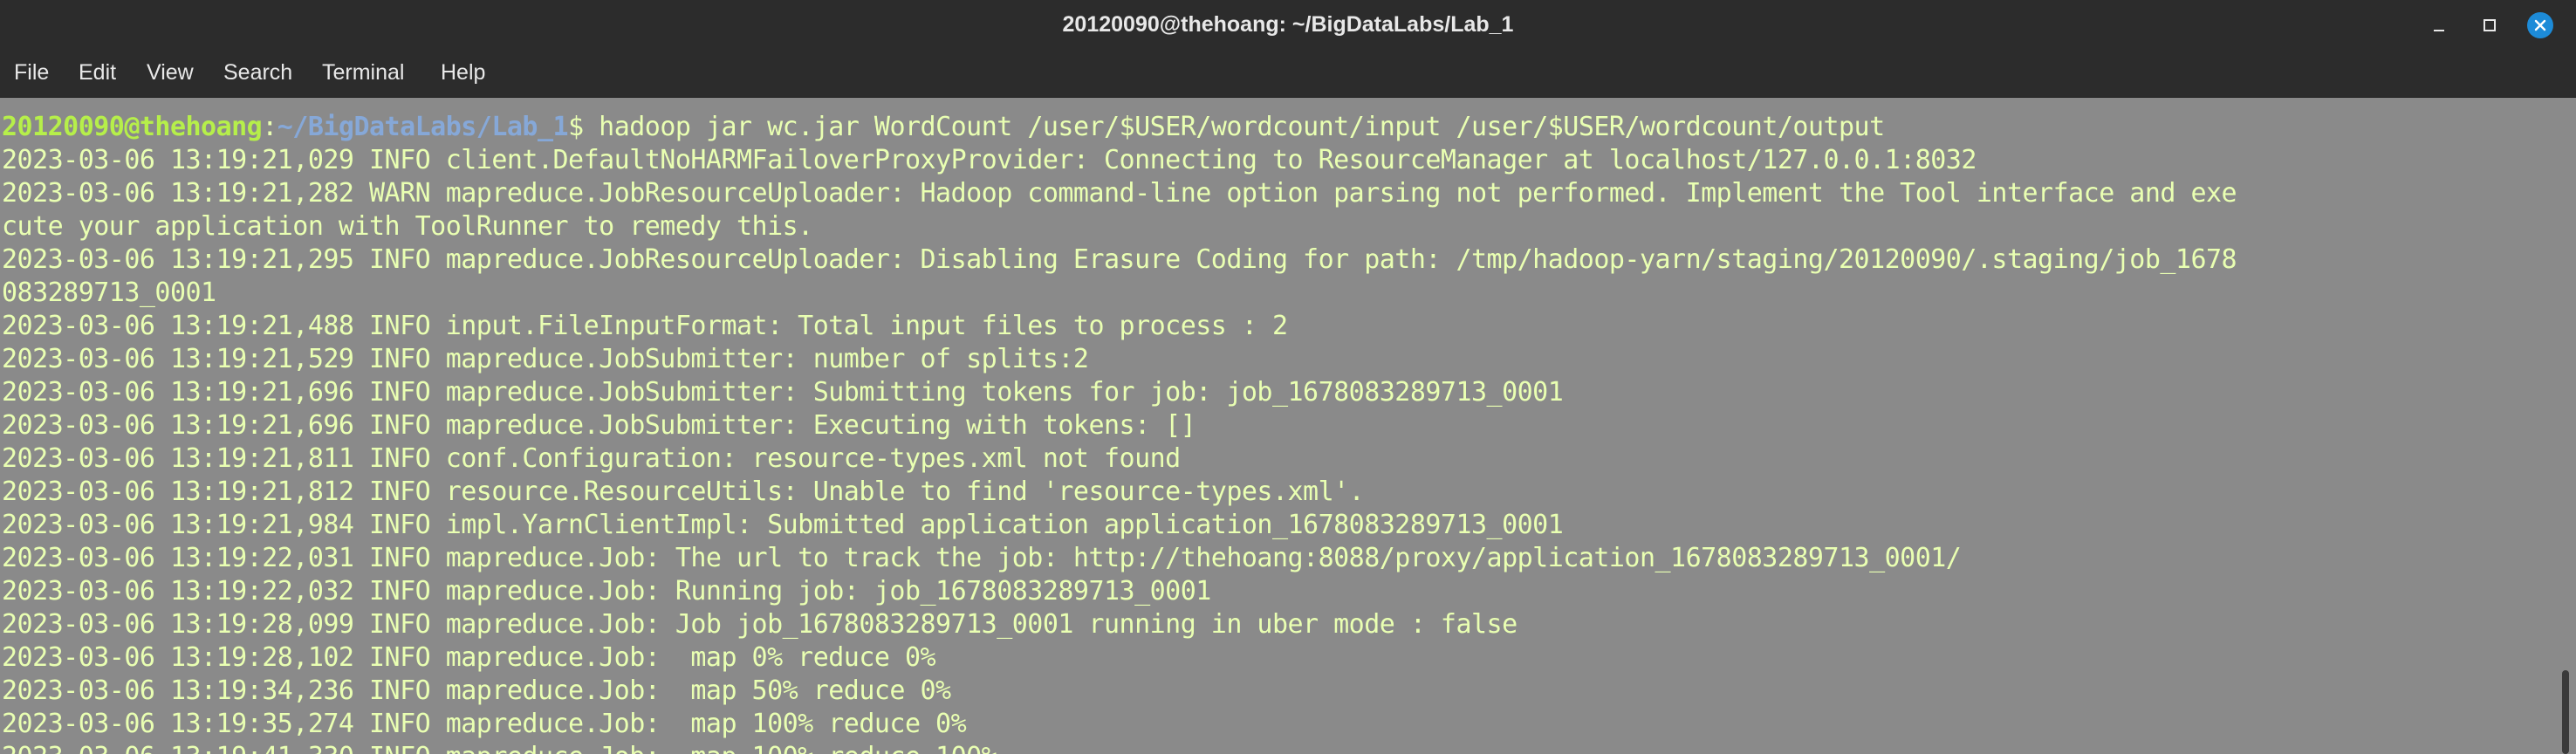 The width and height of the screenshot is (2576, 754). I want to click on log-line: 083289713_0001, so click(109, 293).